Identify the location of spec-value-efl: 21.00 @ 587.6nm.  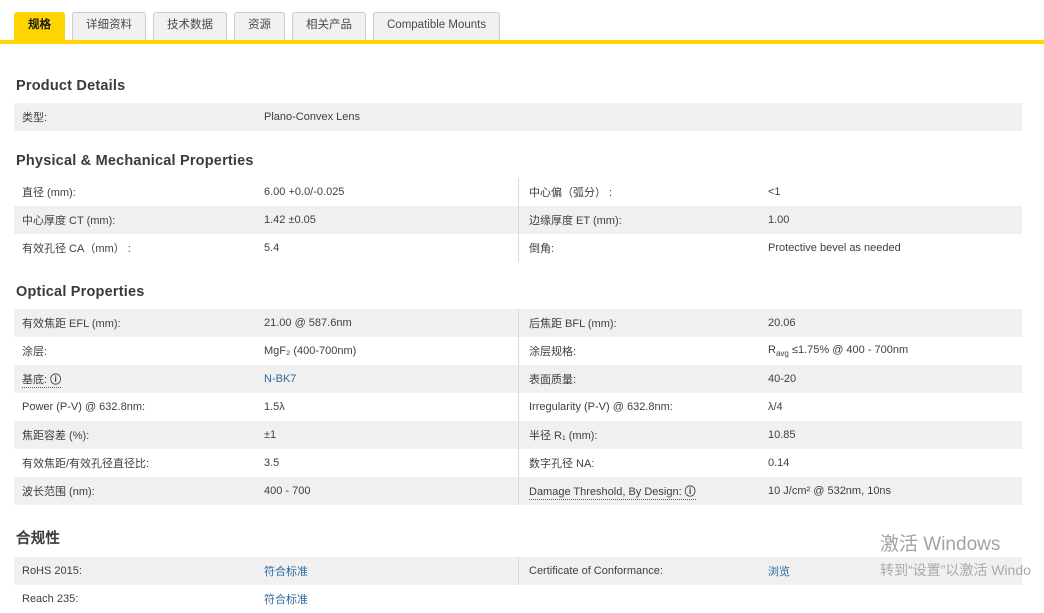
(308, 322).